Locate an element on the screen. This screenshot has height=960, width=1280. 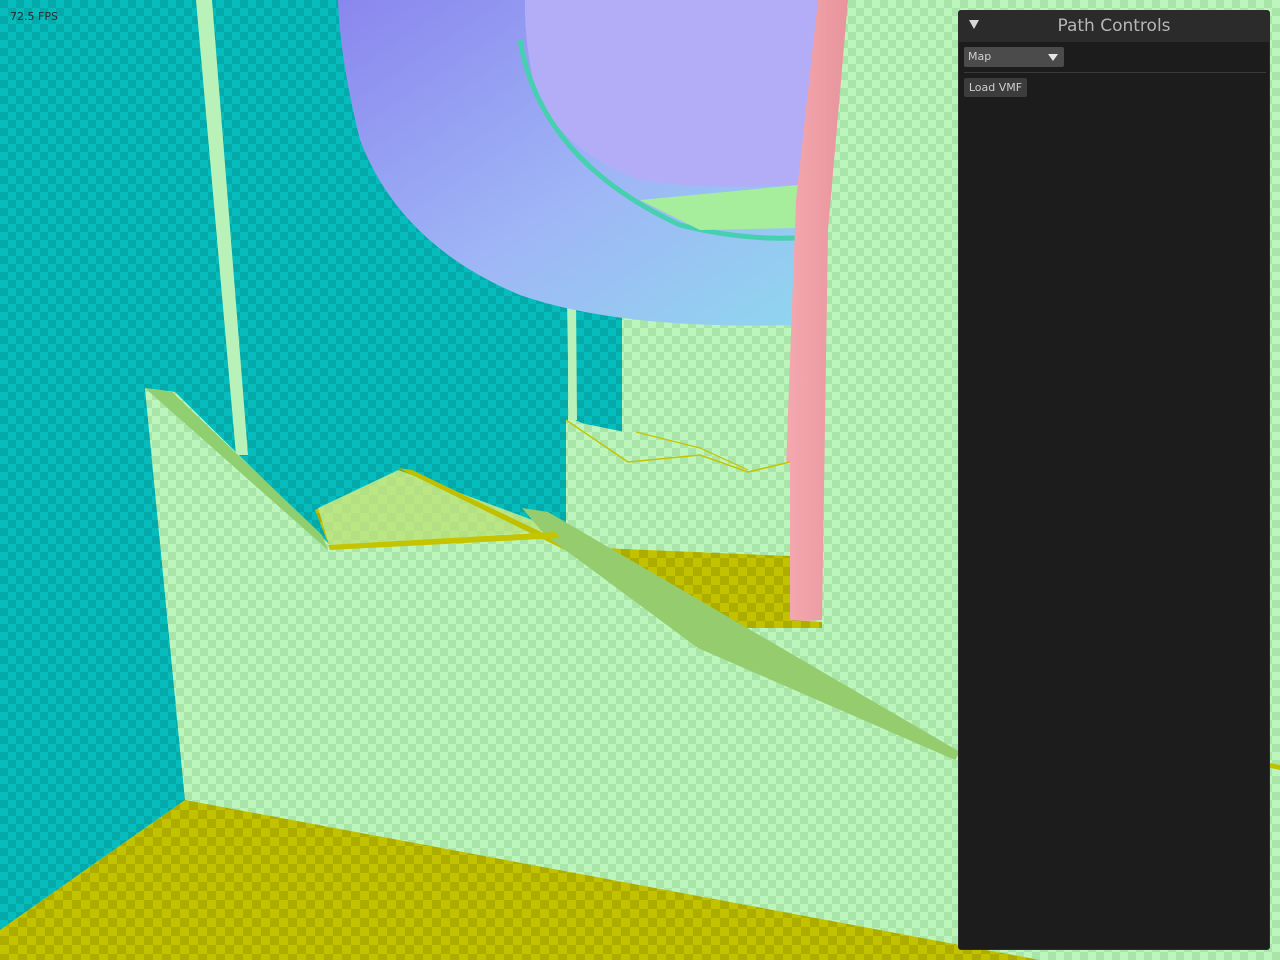
panel-divider is located at coordinates (1115, 72).